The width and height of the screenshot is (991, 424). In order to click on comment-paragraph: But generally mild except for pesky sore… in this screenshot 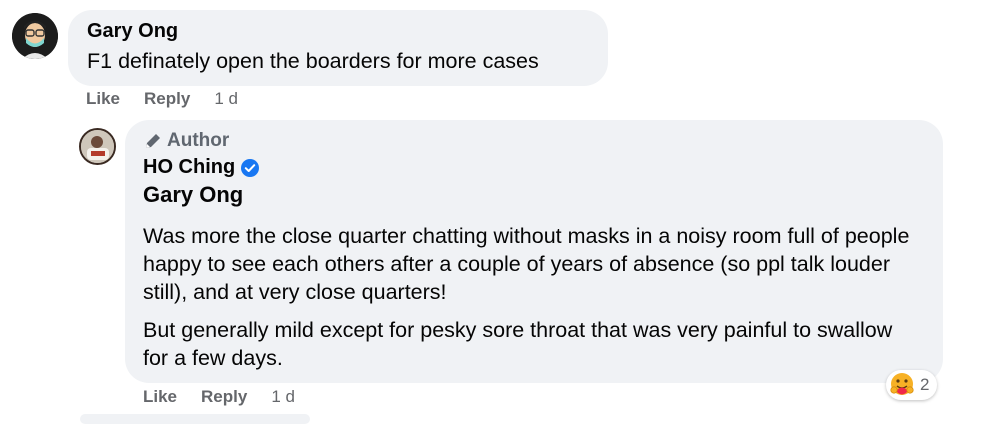, I will do `click(518, 344)`.